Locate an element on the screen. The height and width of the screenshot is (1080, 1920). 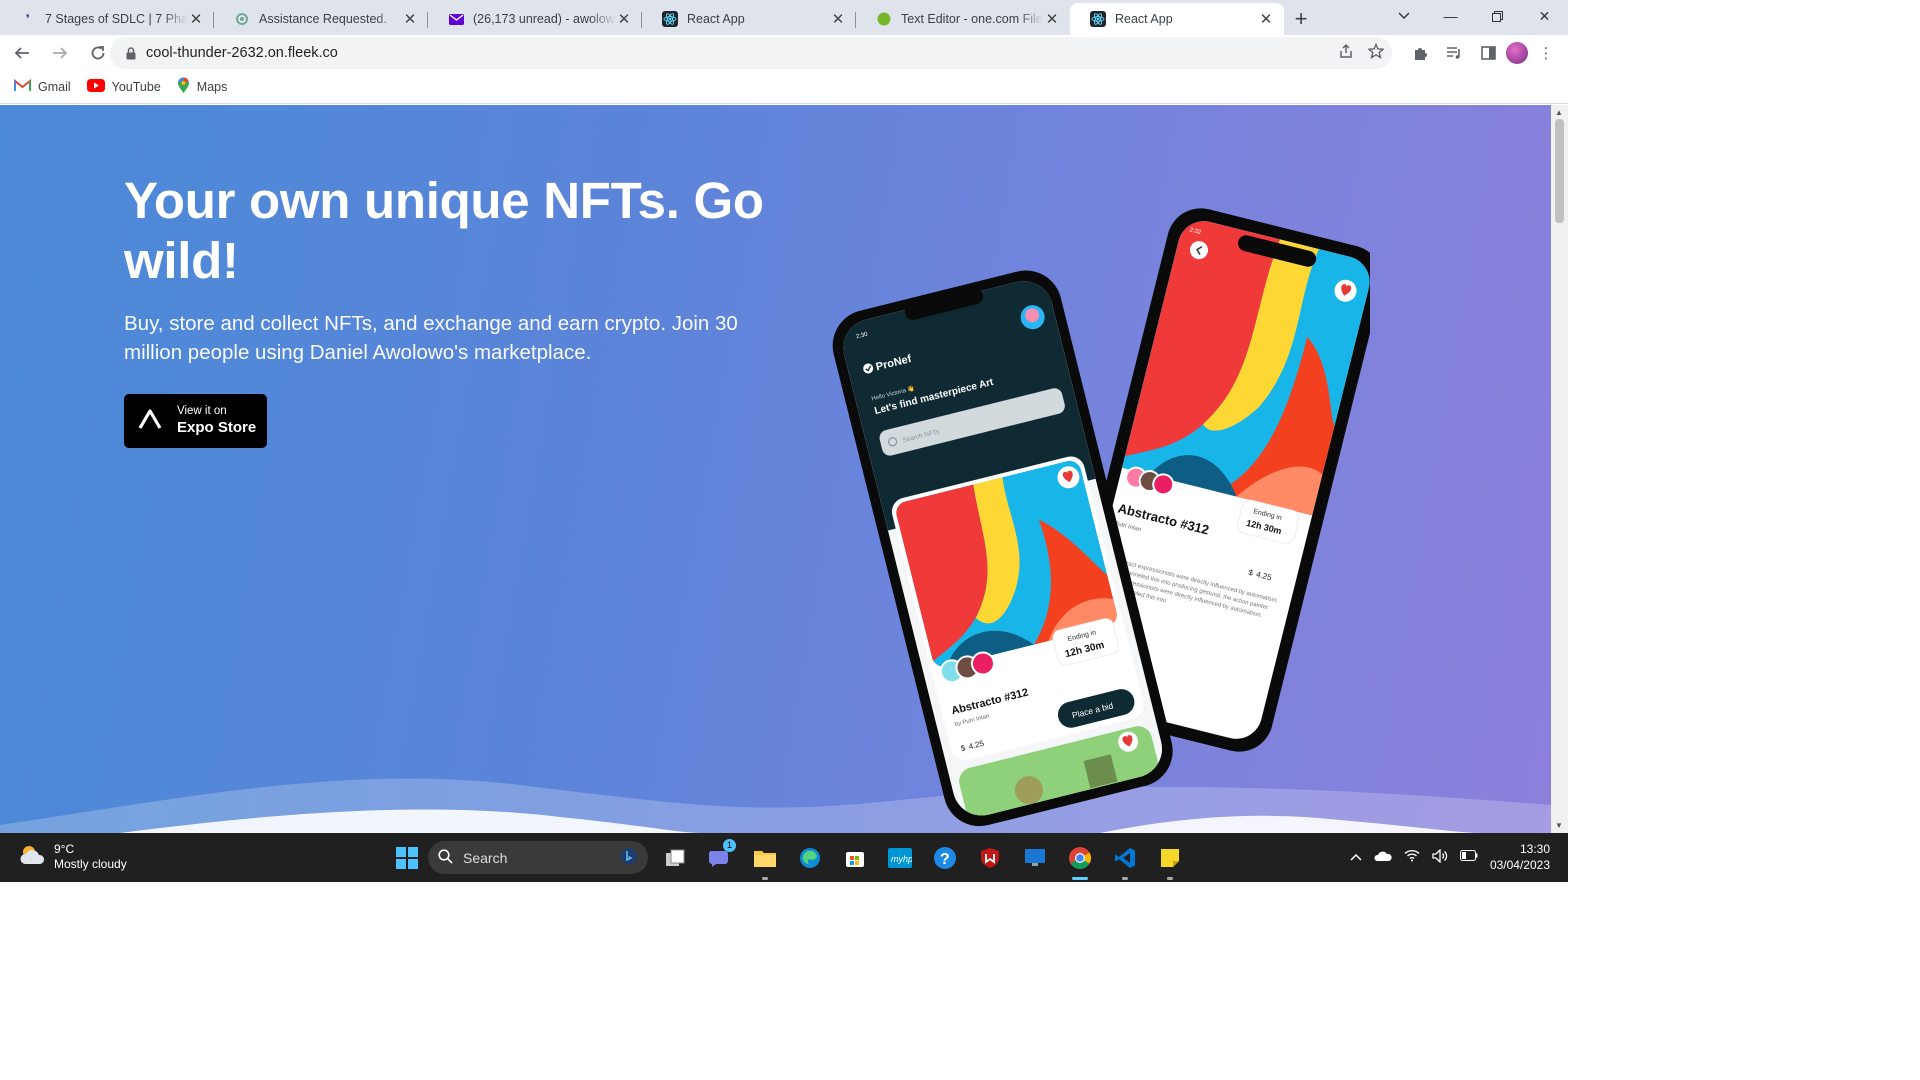
page-scrollbar: ▲ ▼ is located at coordinates (1559, 469).